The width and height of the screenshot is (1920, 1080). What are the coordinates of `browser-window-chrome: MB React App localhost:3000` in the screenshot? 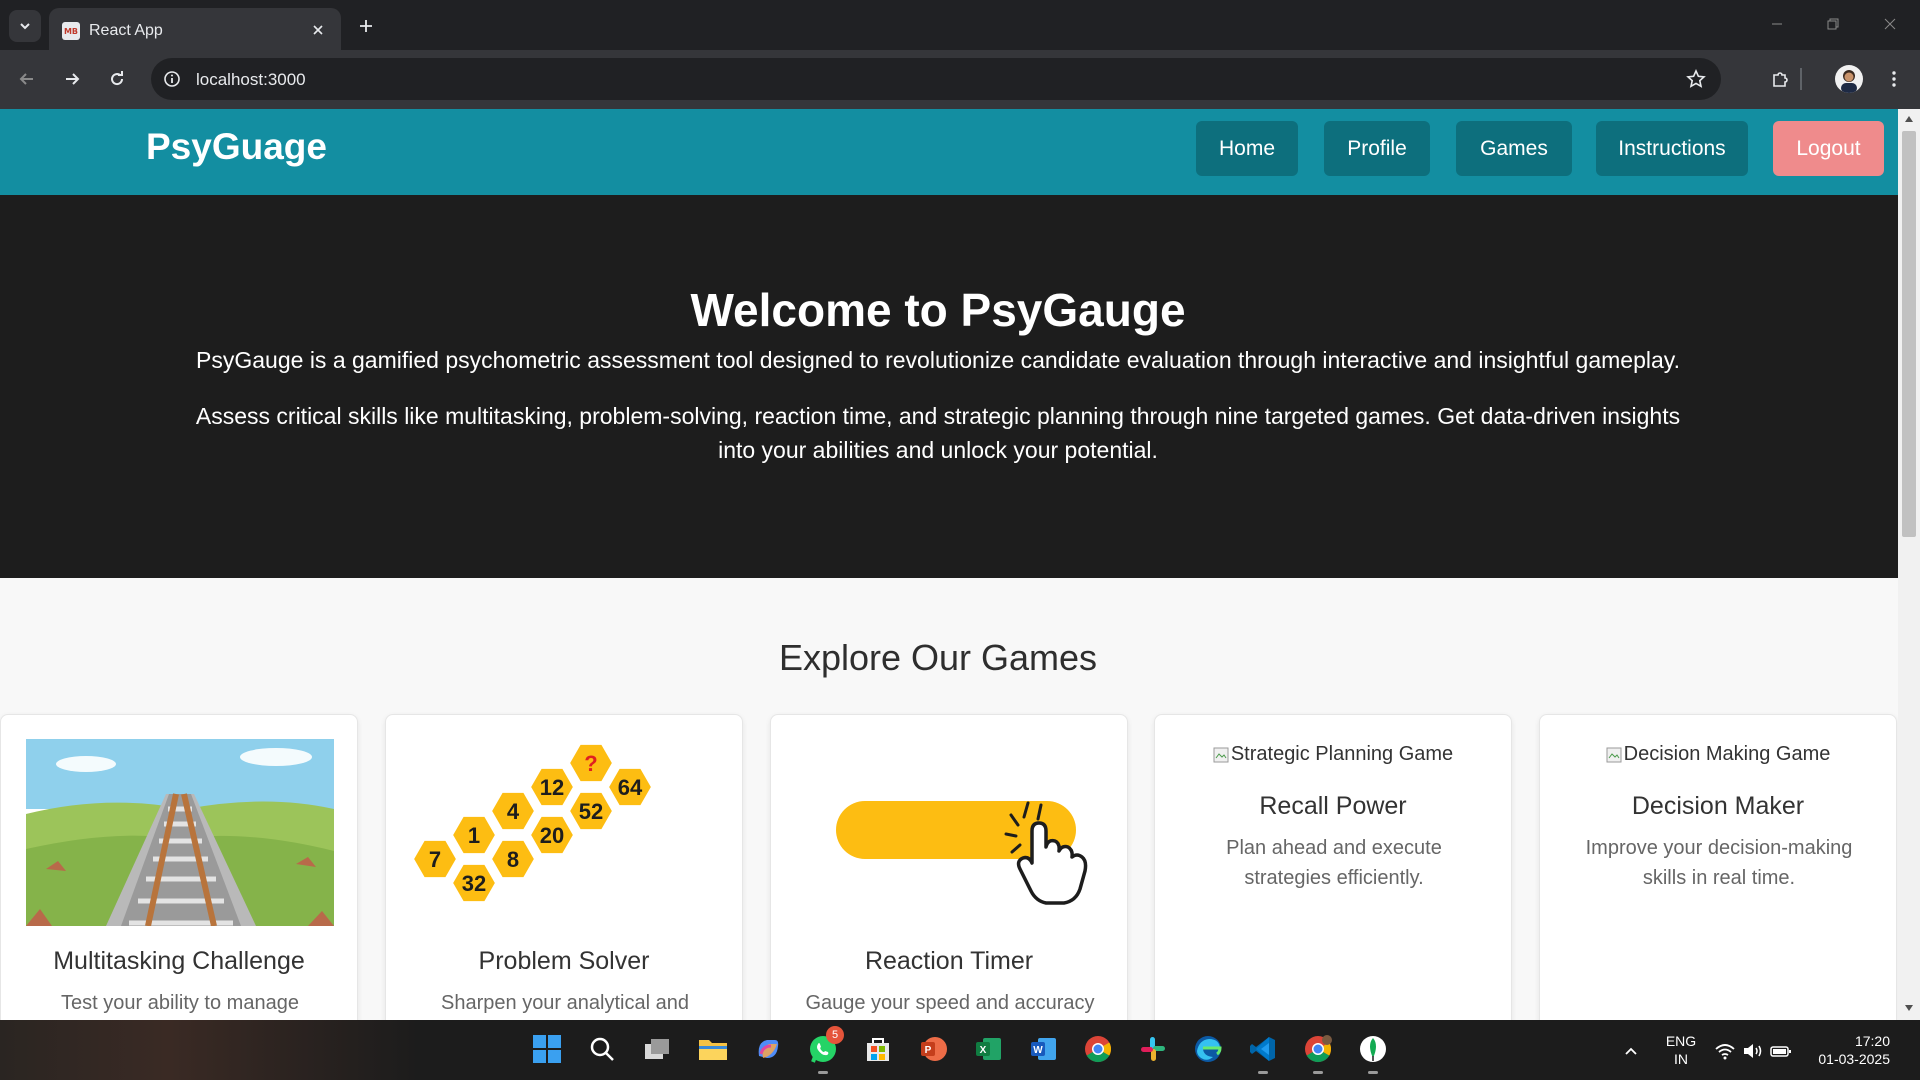 It's located at (960, 54).